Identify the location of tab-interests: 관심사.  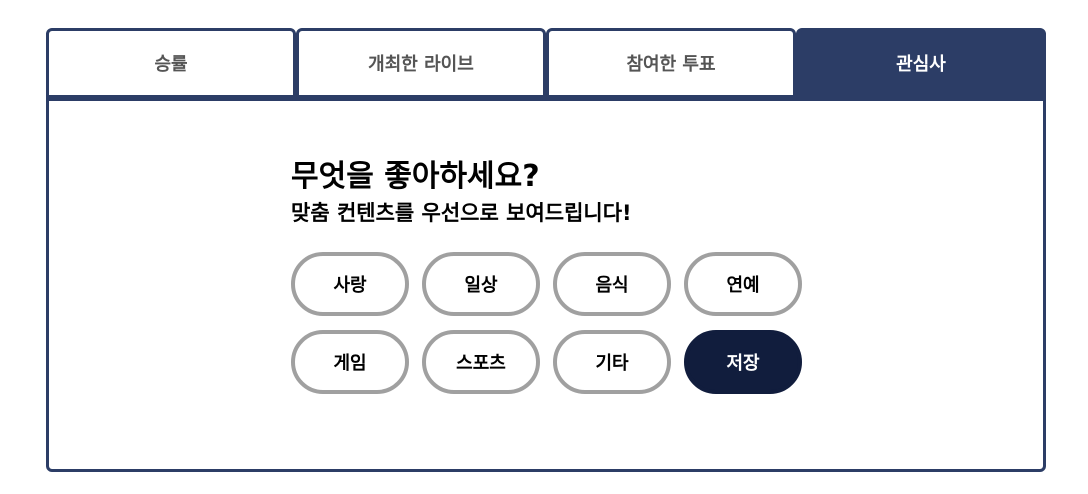
(921, 63).